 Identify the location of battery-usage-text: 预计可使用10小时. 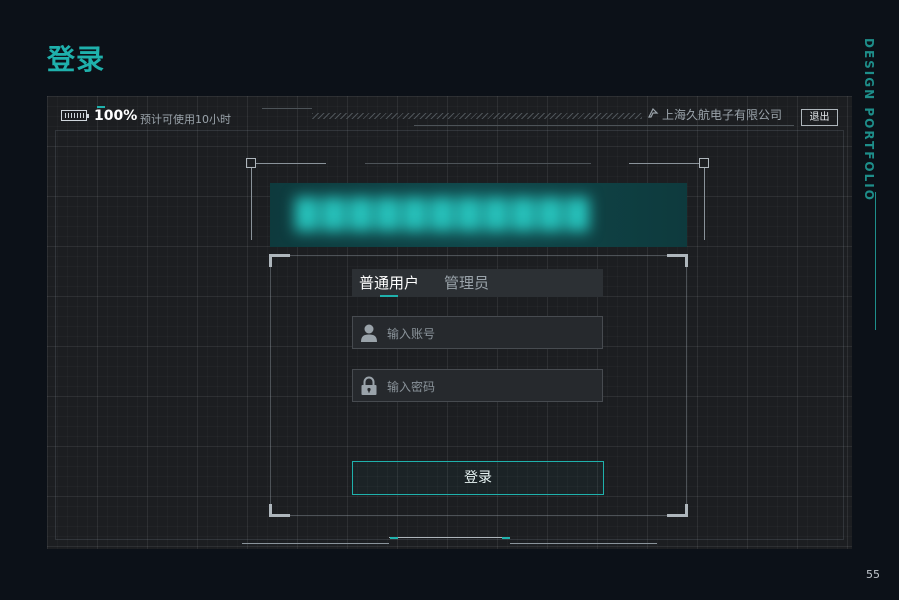
(185, 119).